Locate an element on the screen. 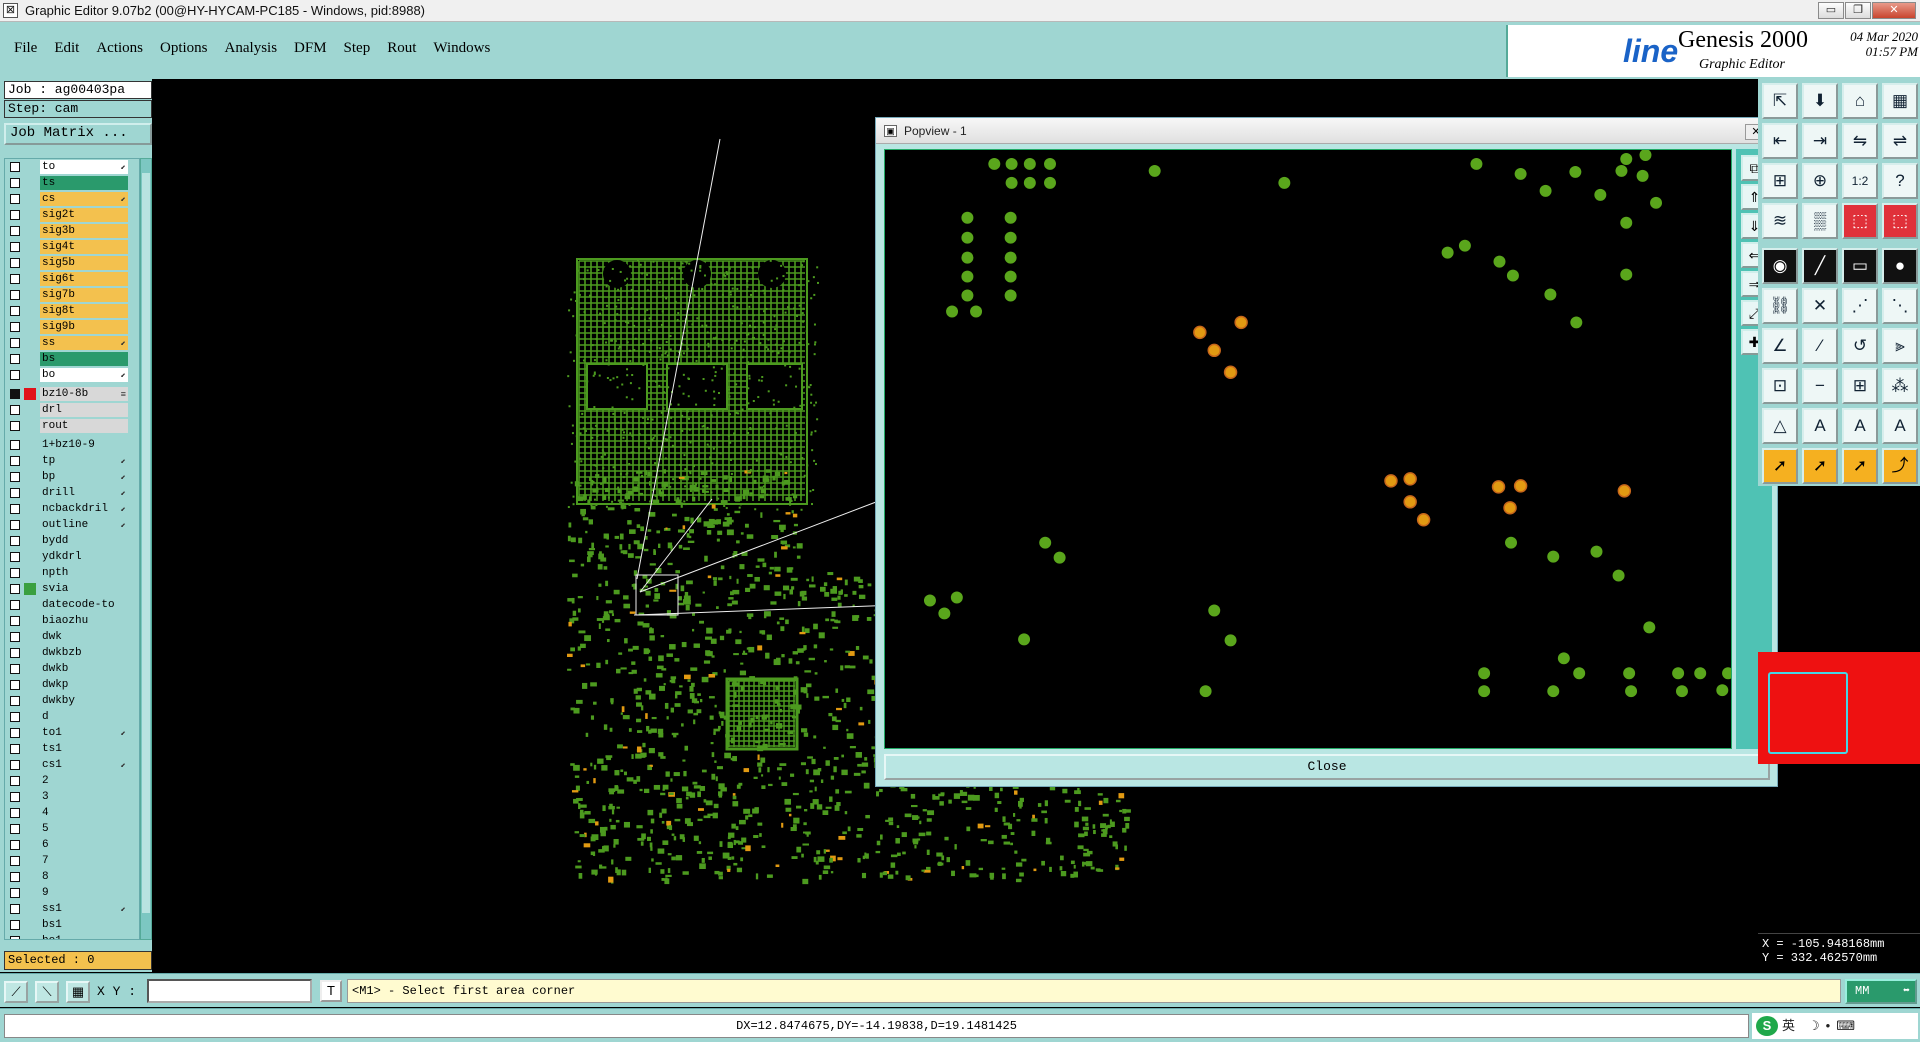 This screenshot has width=1920, height=1042. menu-options: Options is located at coordinates (184, 48).